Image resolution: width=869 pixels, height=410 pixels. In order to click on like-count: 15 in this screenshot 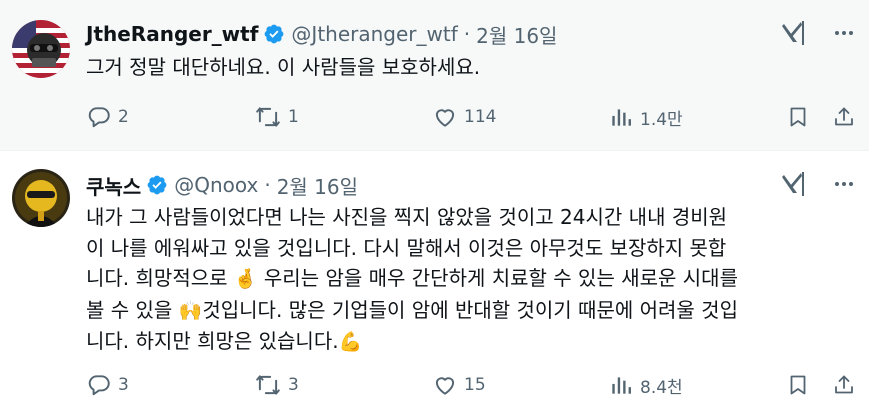, I will do `click(475, 385)`.